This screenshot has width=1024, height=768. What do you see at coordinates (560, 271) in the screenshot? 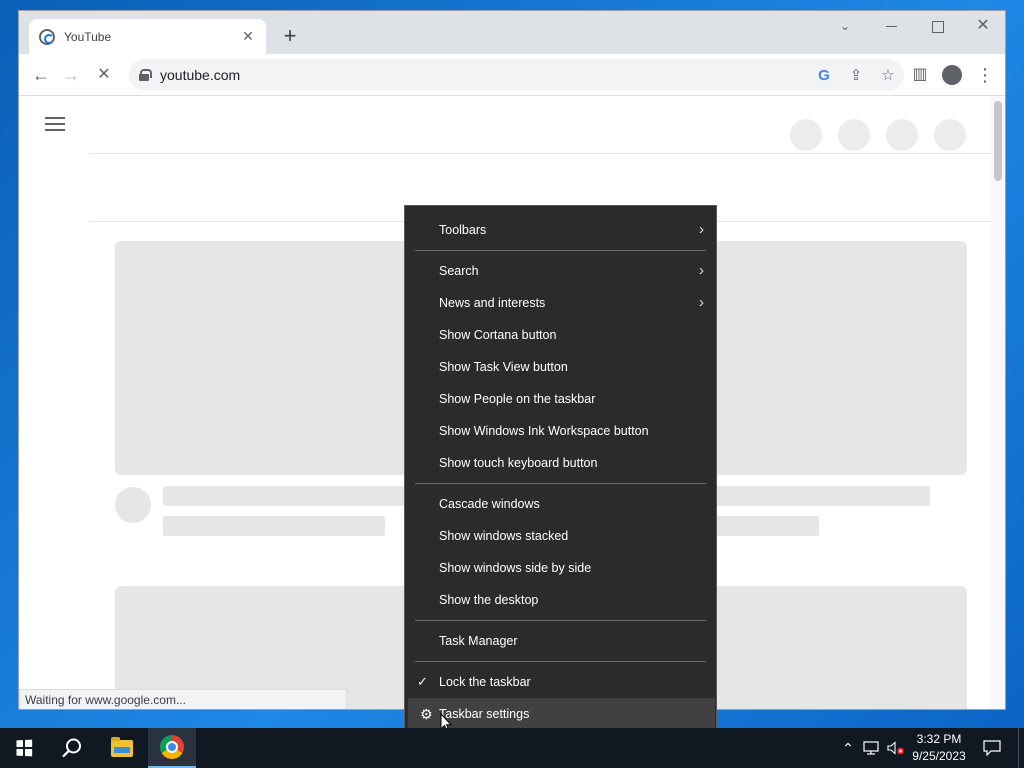
I see `menu-item-search: Search ›` at bounding box center [560, 271].